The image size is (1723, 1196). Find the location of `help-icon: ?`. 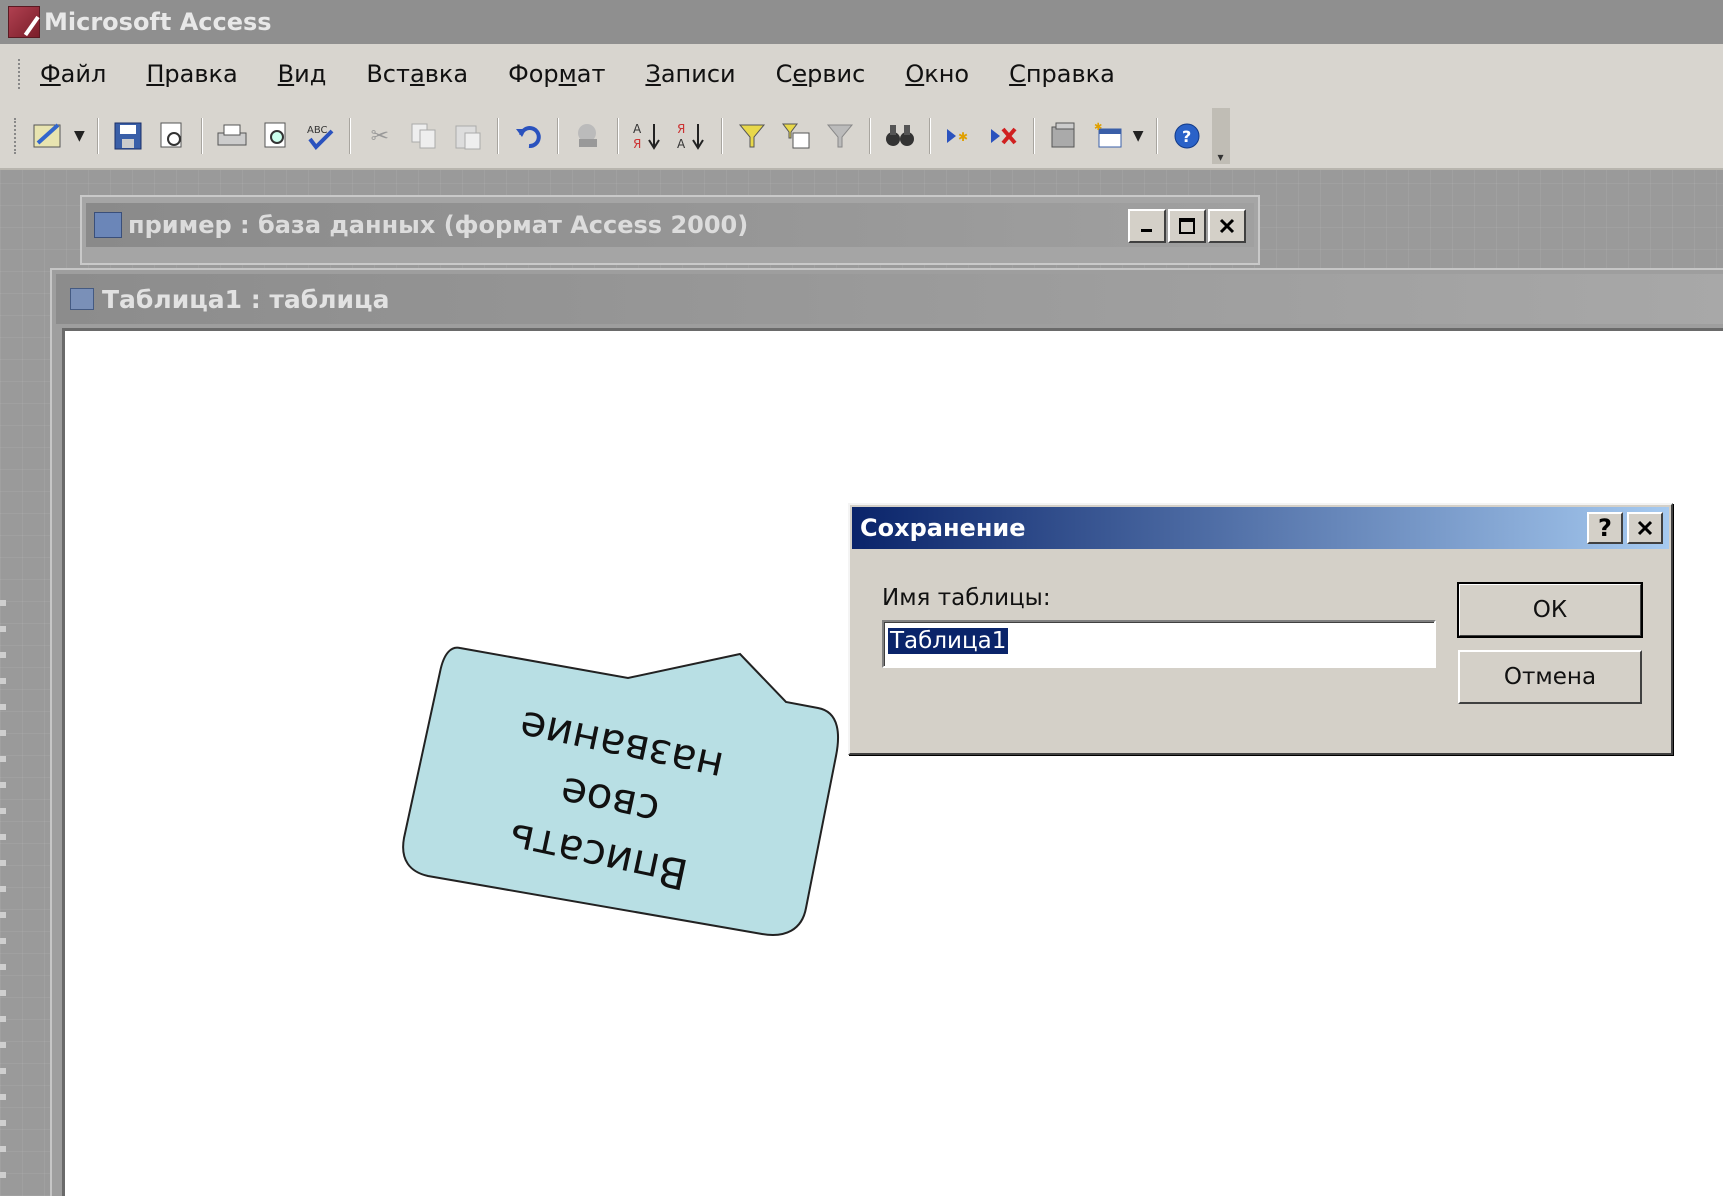

help-icon: ? is located at coordinates (1187, 136).